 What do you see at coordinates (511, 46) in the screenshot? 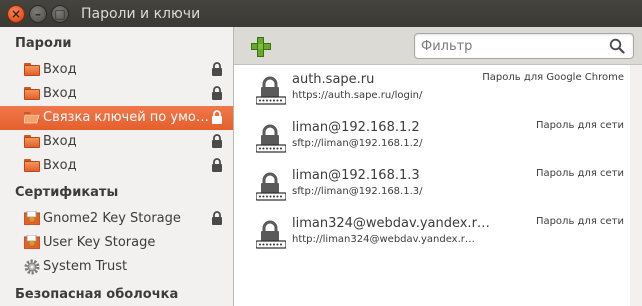
I see `filter-input` at bounding box center [511, 46].